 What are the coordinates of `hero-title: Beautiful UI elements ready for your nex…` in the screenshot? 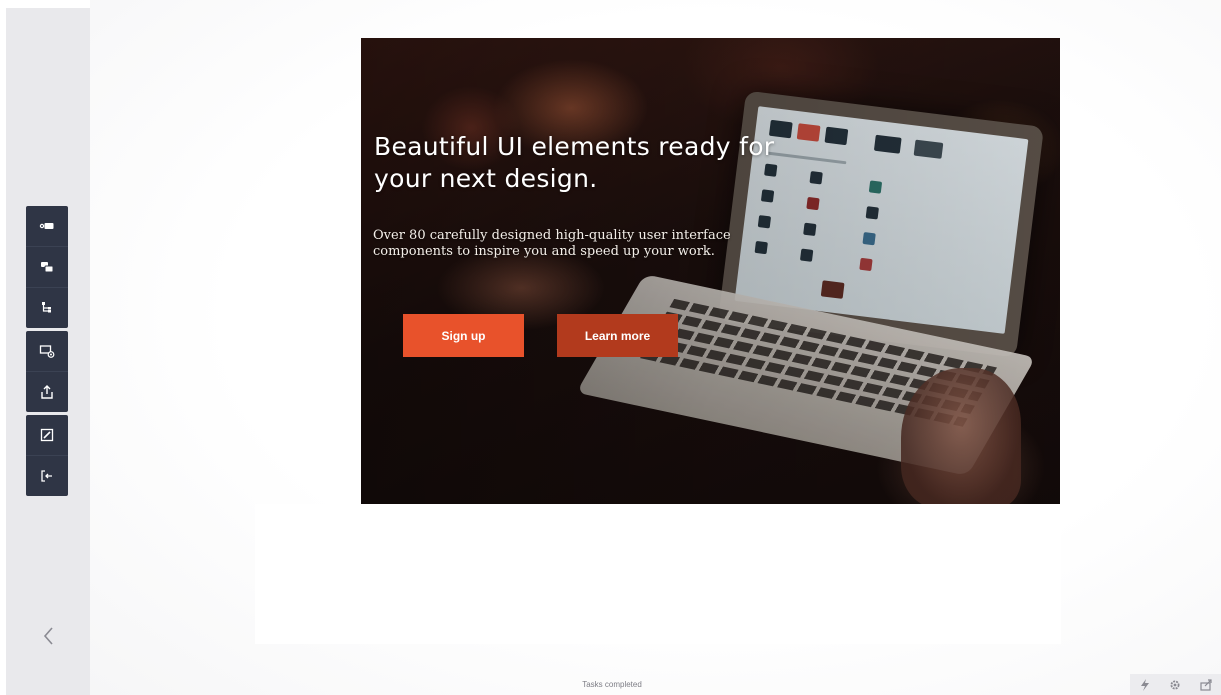 It's located at (574, 162).